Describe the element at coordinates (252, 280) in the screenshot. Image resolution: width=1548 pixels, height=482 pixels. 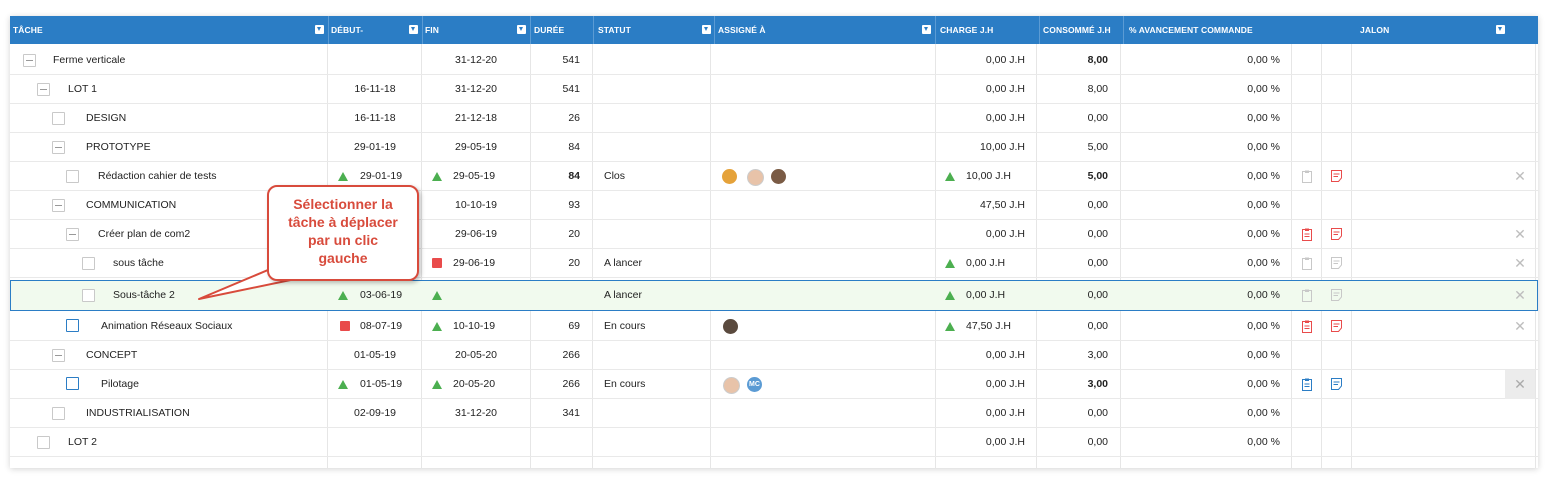
I see `callout-pointer` at that location.